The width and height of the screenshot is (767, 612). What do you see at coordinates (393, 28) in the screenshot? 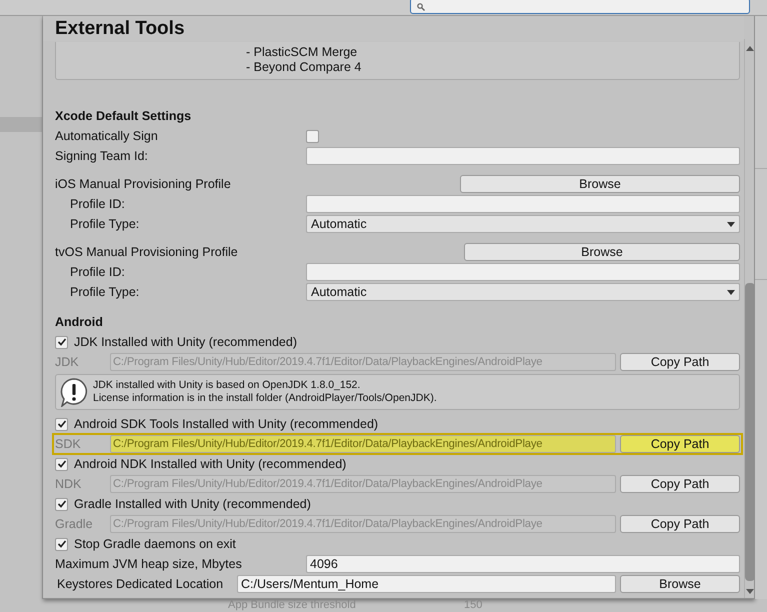
I see `panel-title: External Tools` at bounding box center [393, 28].